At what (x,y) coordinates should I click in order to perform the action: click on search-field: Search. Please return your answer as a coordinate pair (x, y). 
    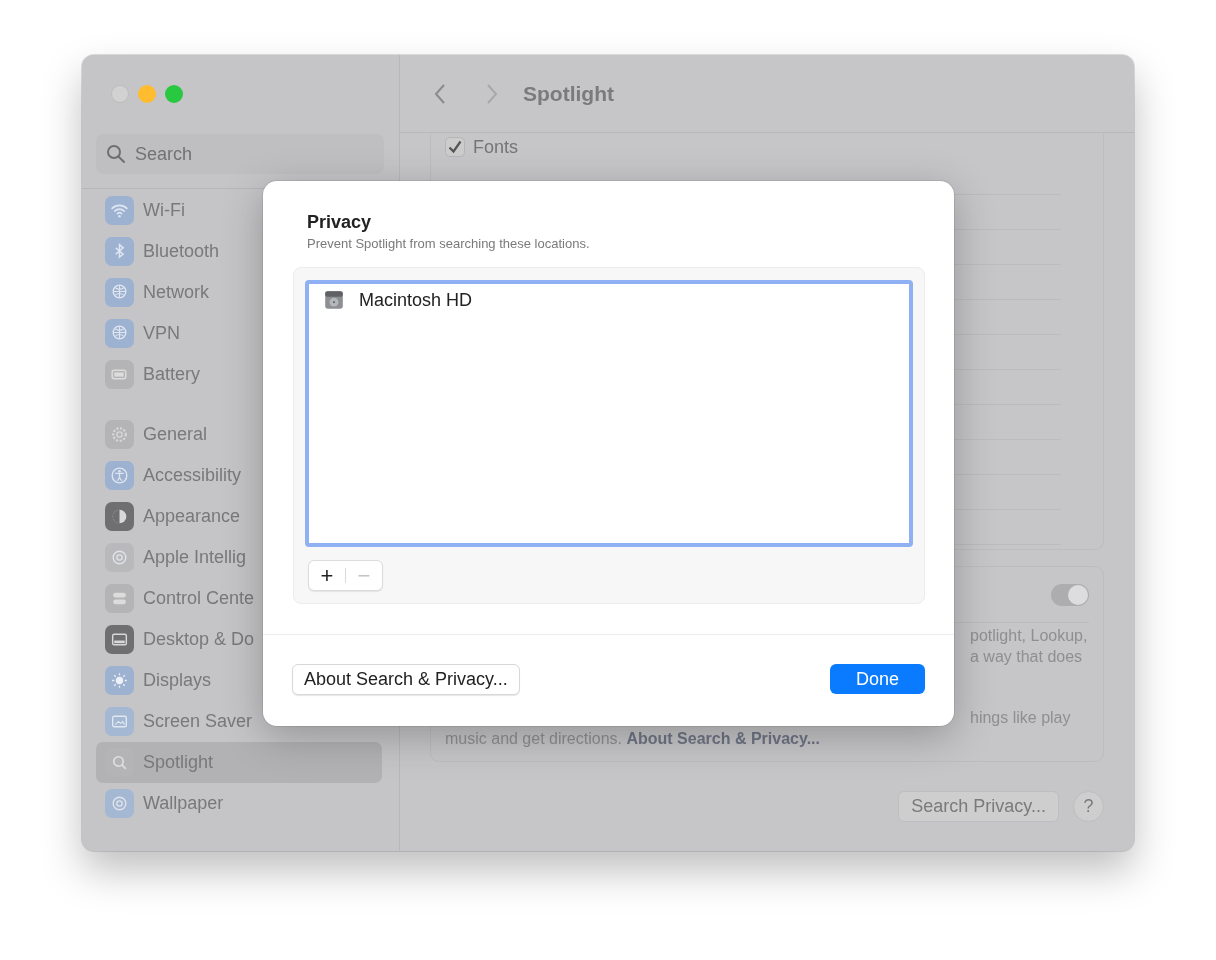
    Looking at the image, I should click on (240, 154).